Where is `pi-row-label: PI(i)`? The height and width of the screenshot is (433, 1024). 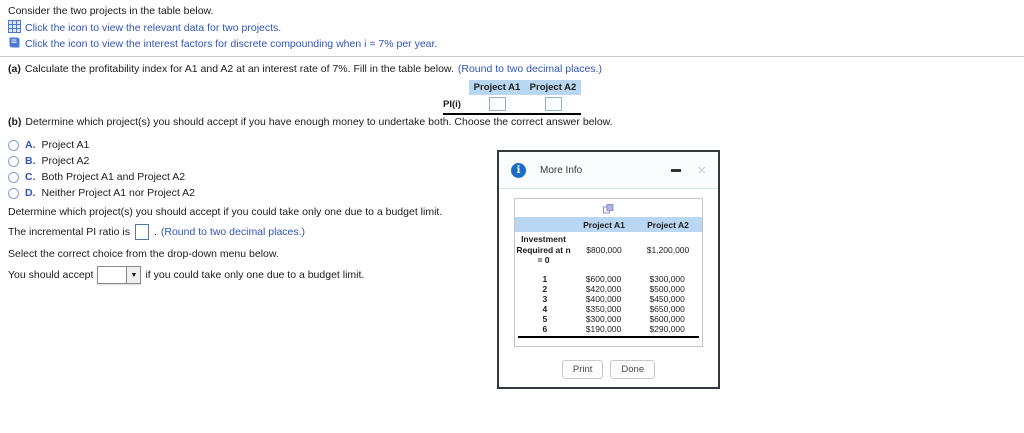
pi-row-label: PI(i) is located at coordinates (452, 104).